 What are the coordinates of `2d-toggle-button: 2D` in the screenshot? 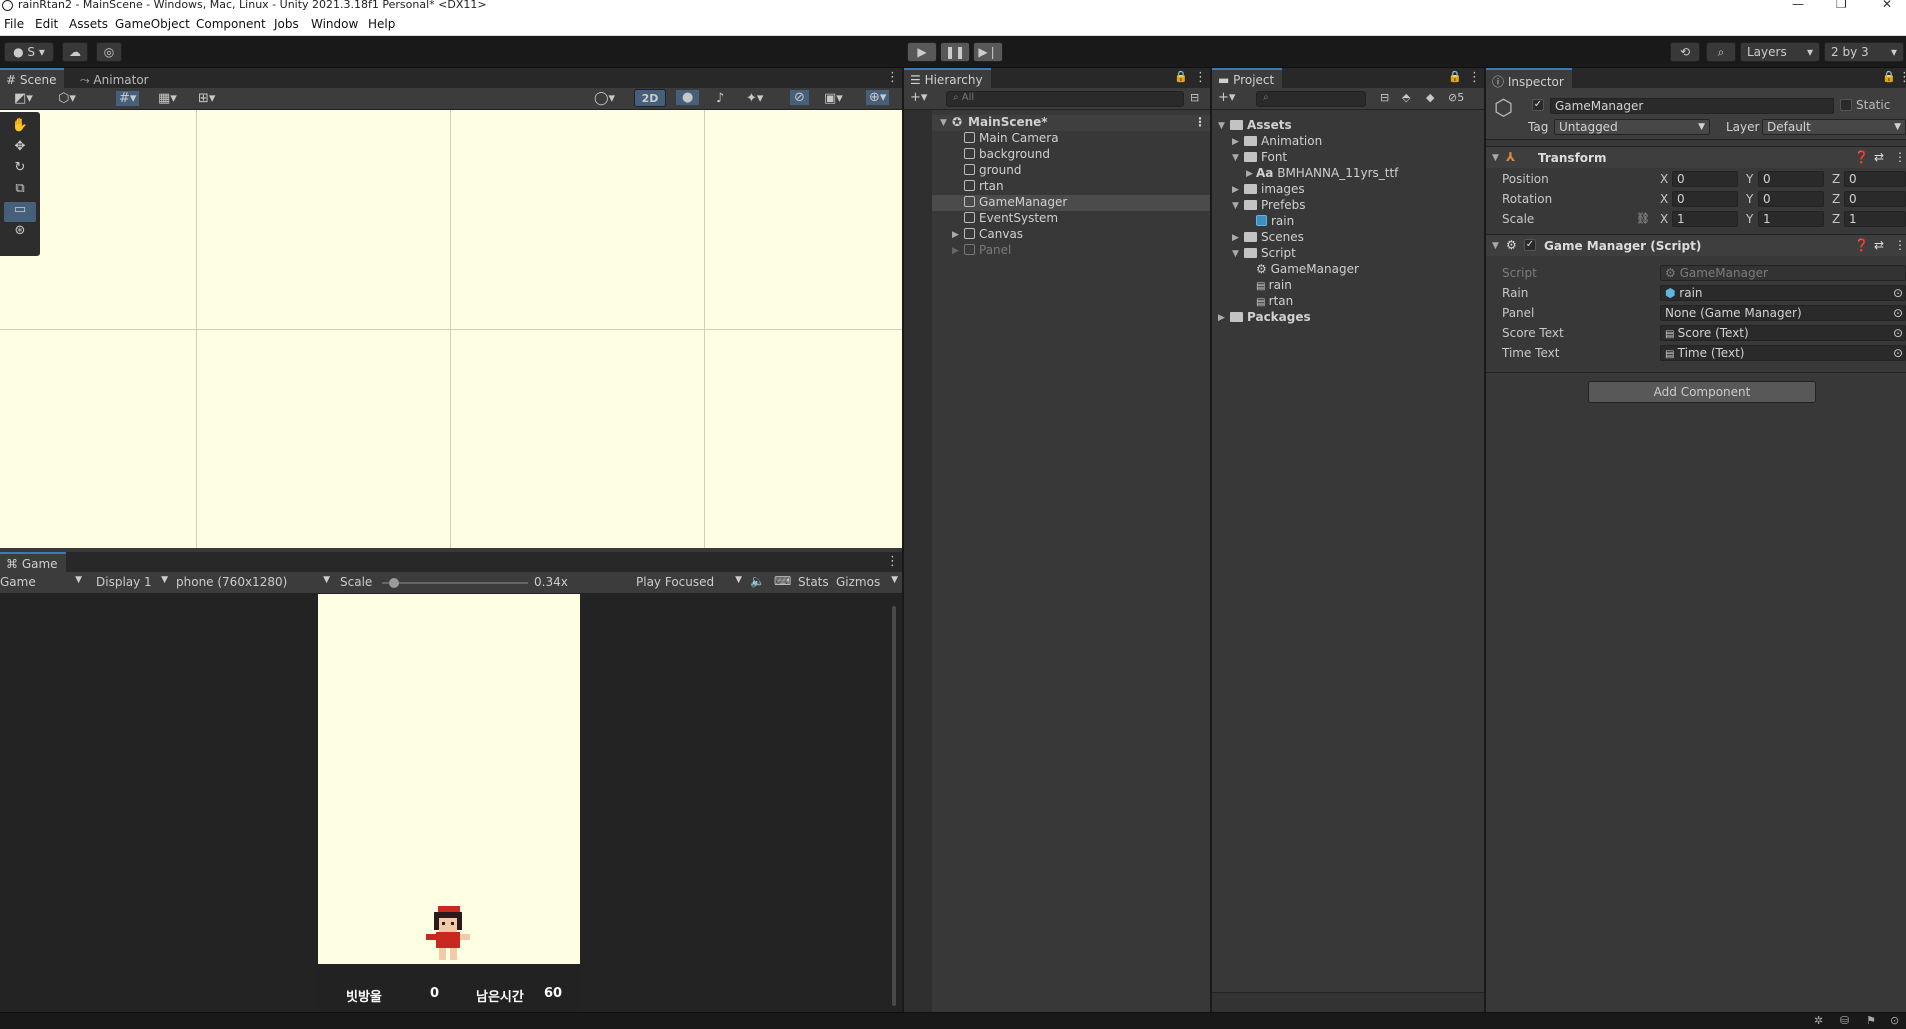 It's located at (650, 98).